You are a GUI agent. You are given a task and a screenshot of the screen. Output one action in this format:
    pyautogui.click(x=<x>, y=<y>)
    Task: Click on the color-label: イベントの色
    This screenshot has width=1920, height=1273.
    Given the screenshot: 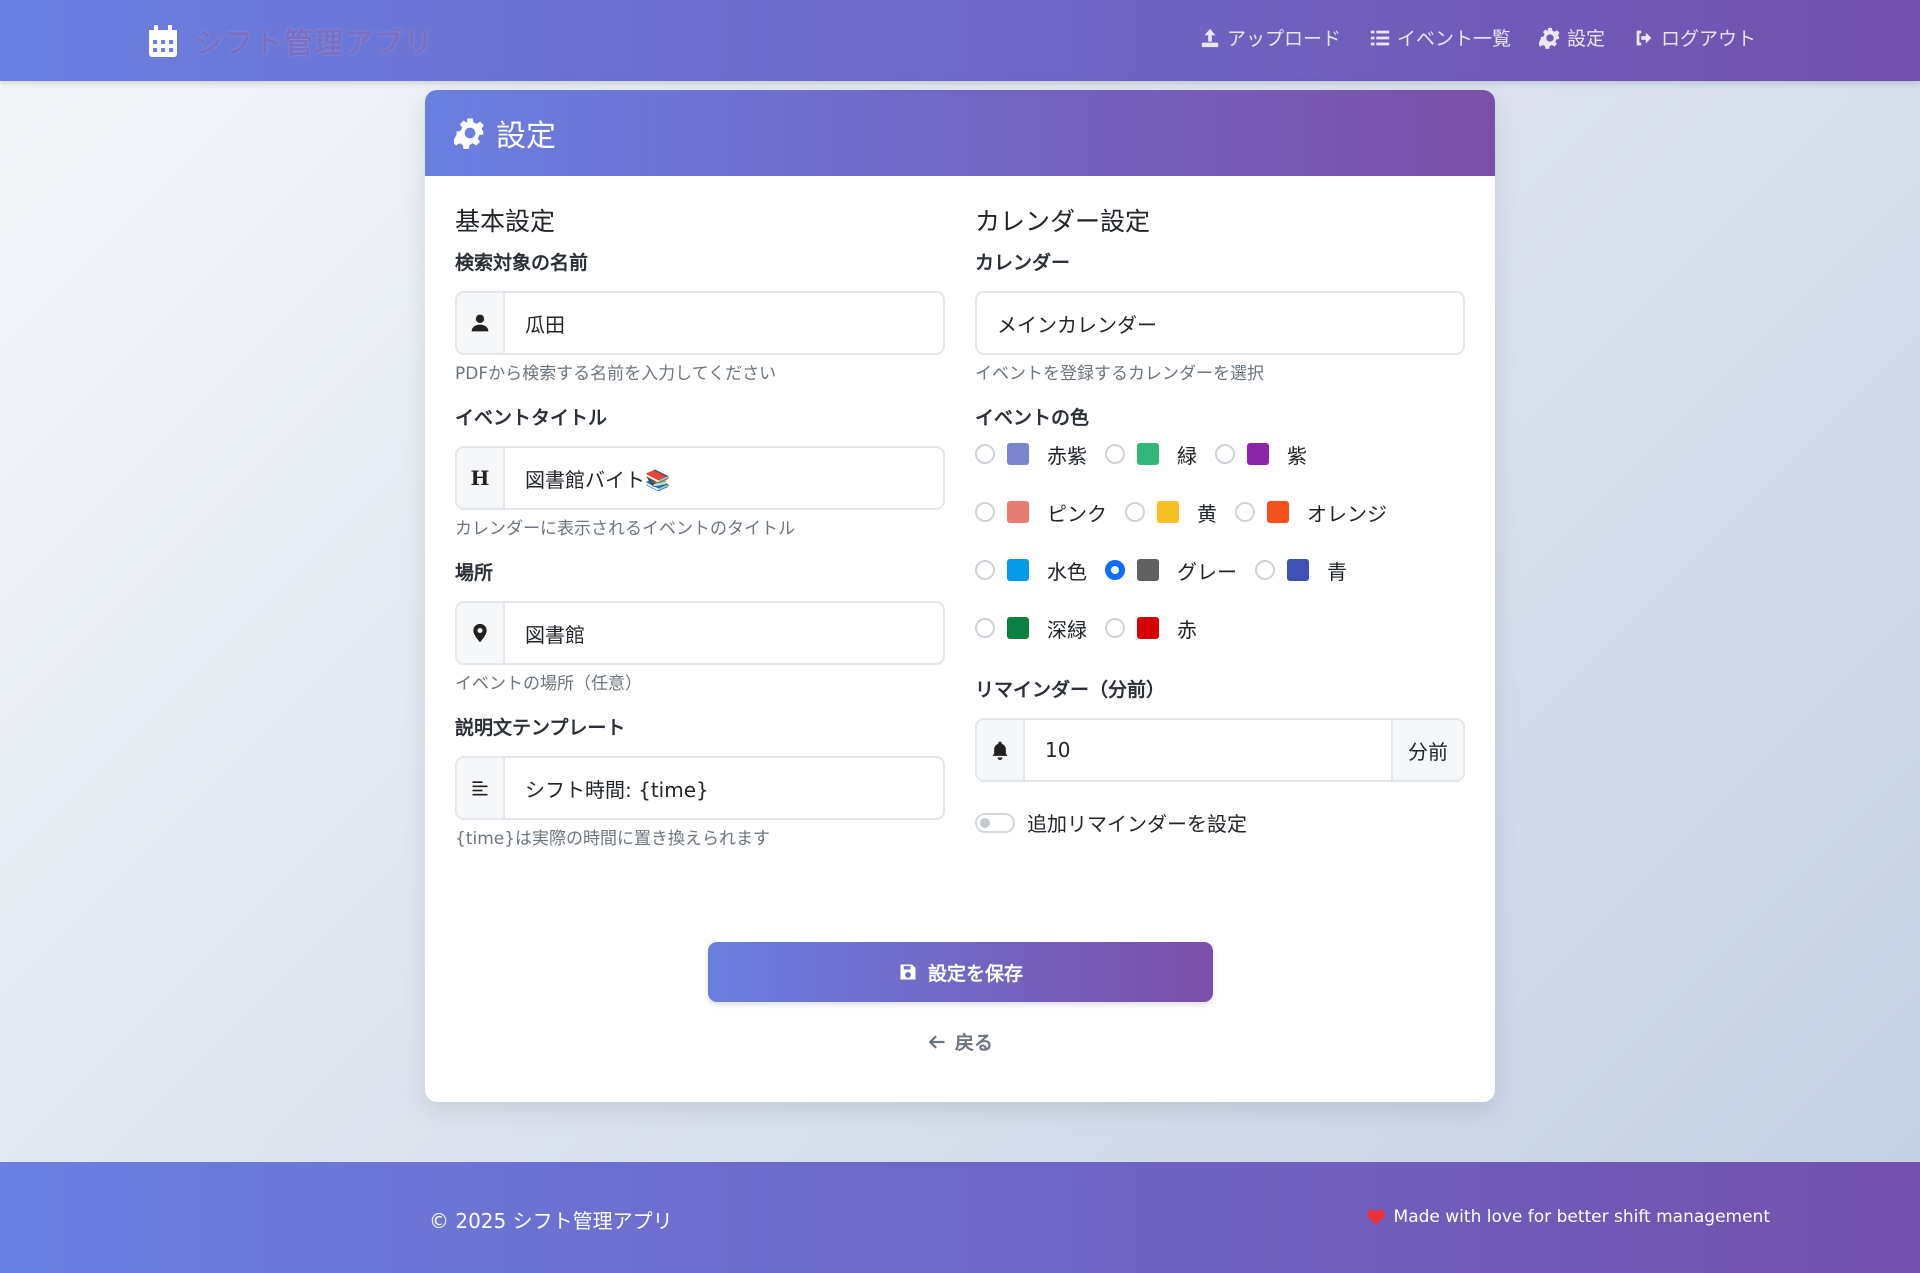 What is the action you would take?
    pyautogui.click(x=1032, y=418)
    